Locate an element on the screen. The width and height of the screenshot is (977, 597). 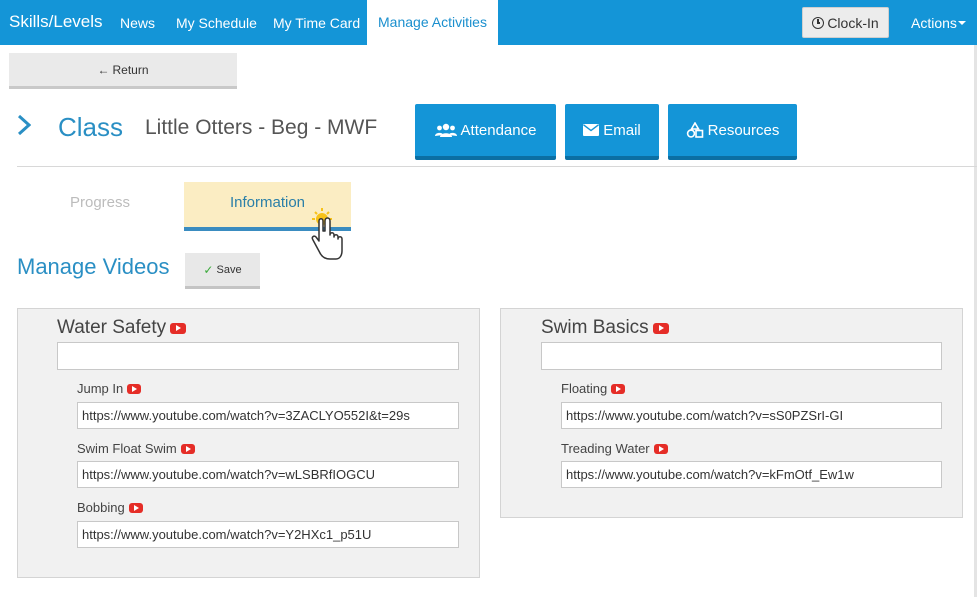
shapes-icon is located at coordinates (694, 130).